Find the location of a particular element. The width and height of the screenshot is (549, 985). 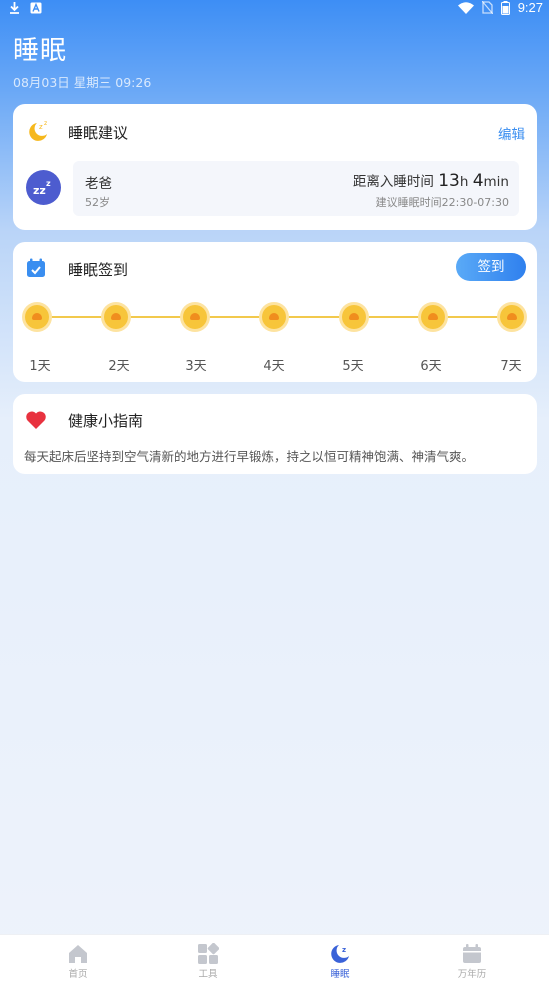

current-datetime: 08月03日 星期三 09:26 is located at coordinates (82, 82).